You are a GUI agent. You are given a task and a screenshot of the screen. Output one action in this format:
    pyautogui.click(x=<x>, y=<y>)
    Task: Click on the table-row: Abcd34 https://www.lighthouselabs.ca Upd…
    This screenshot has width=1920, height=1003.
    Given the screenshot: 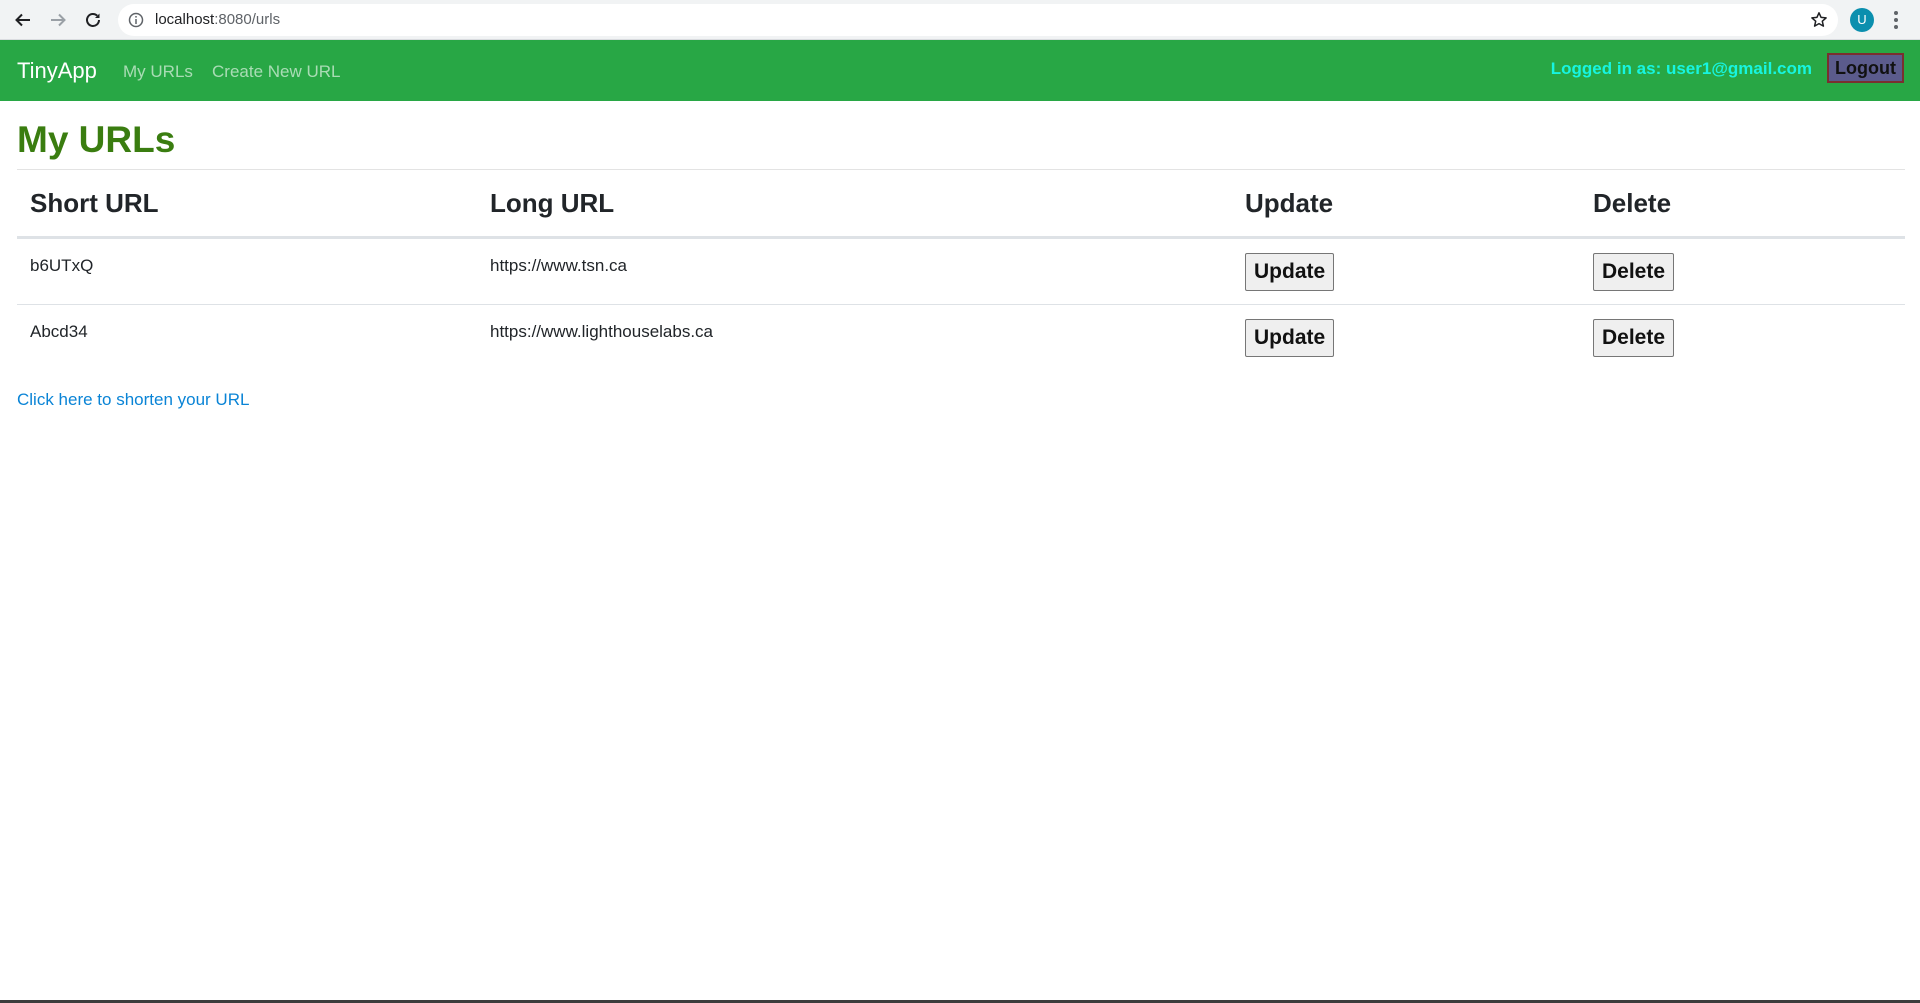 What is the action you would take?
    pyautogui.click(x=961, y=338)
    